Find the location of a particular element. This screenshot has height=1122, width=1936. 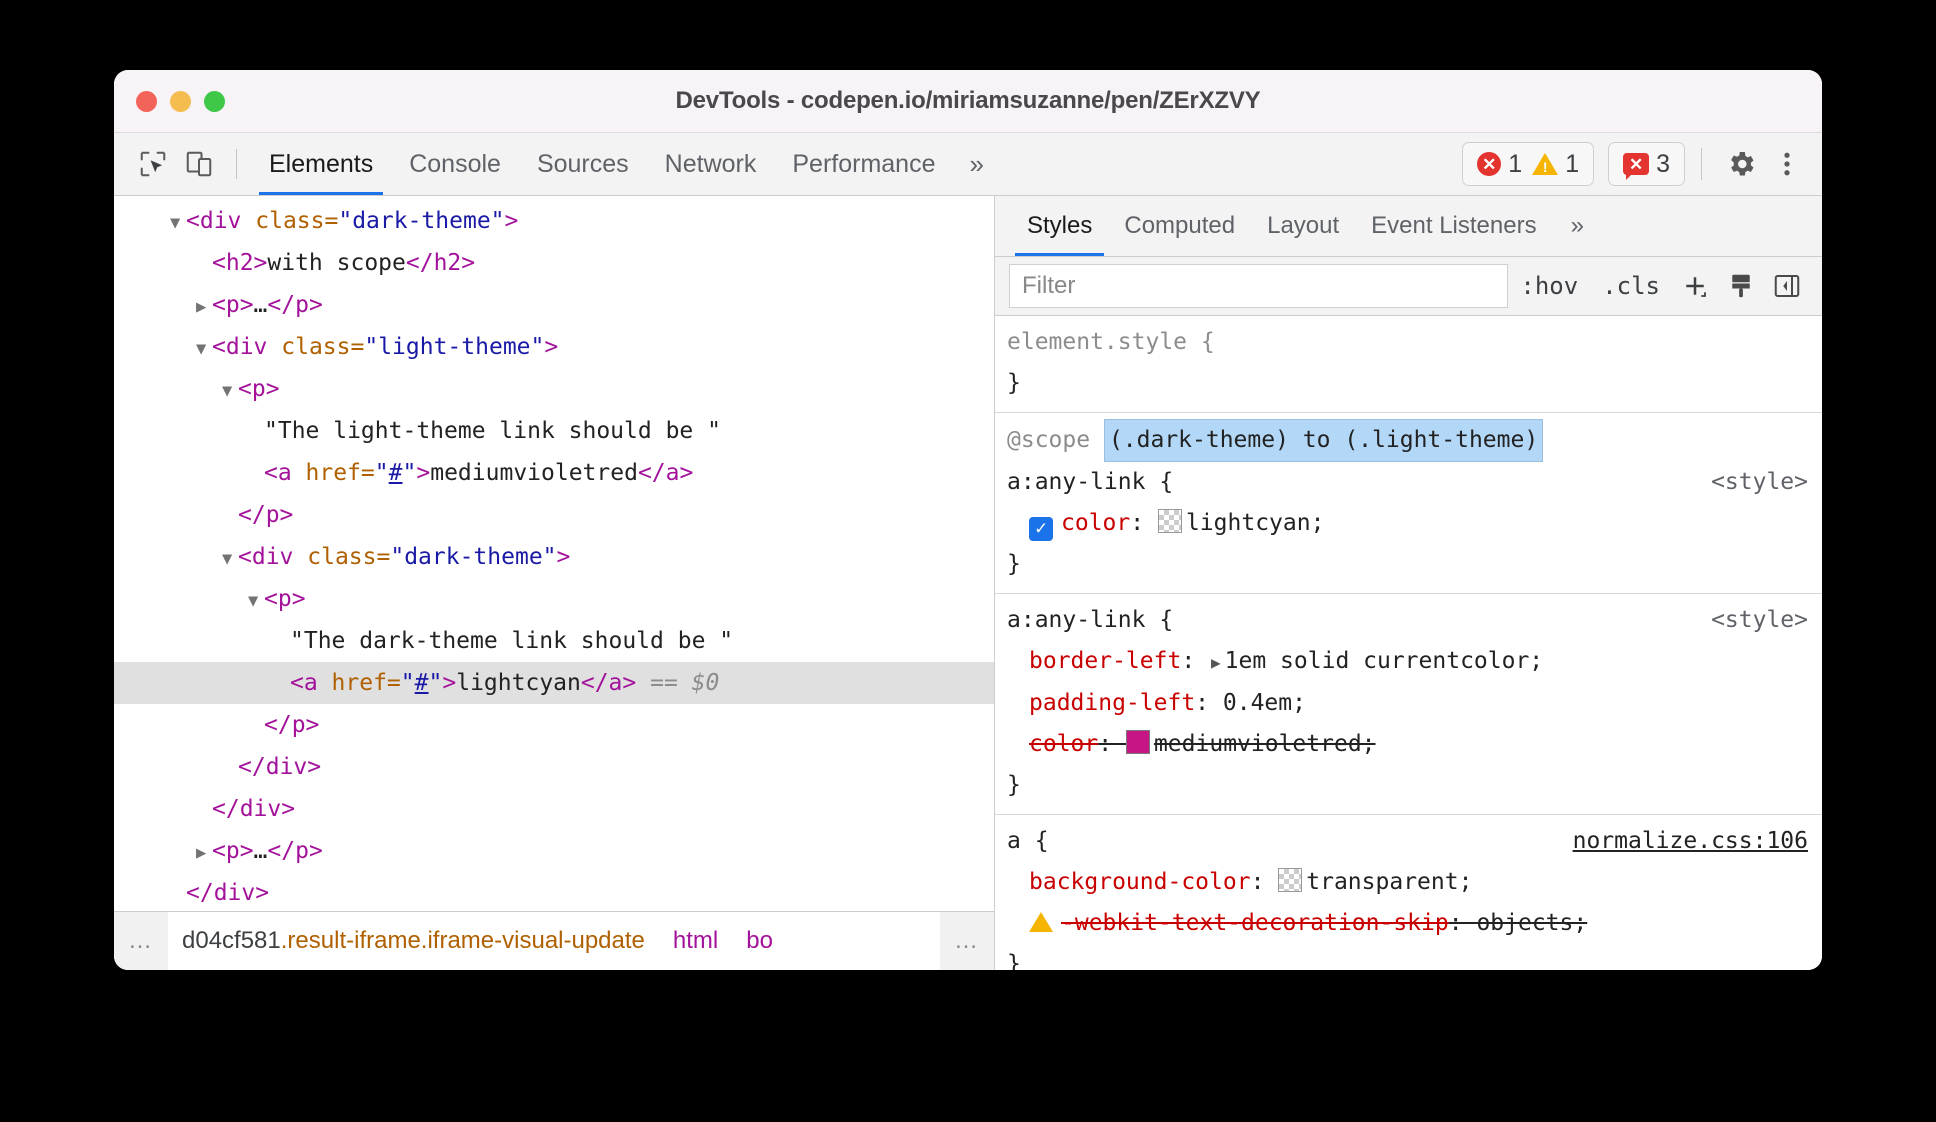

tab-styles-label: Styles is located at coordinates (1060, 225).